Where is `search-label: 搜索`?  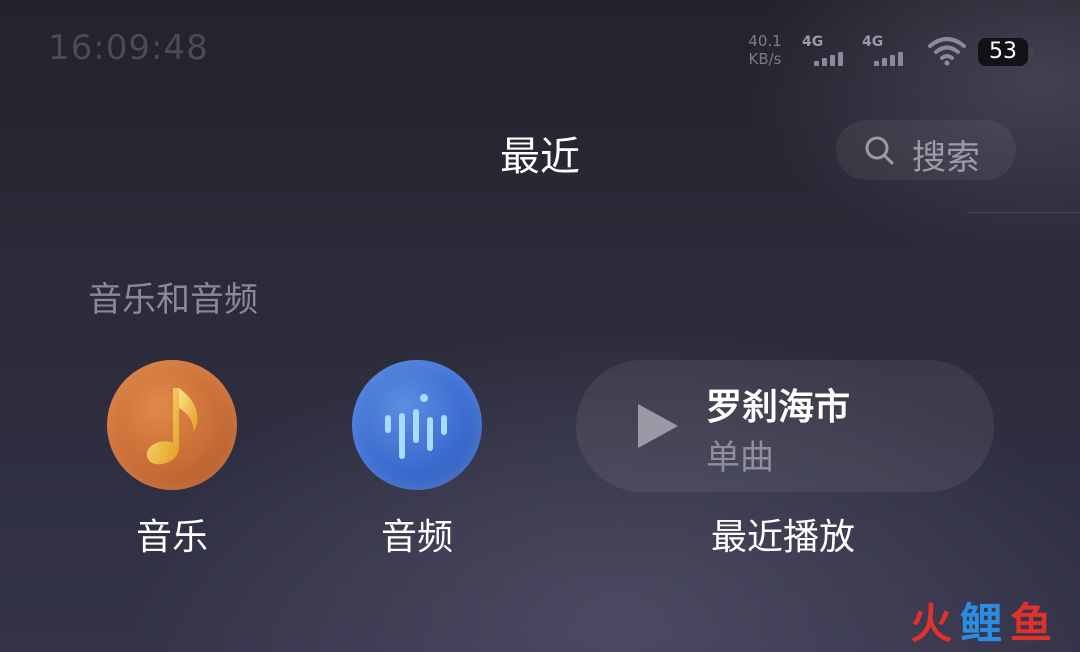 search-label: 搜索 is located at coordinates (946, 158).